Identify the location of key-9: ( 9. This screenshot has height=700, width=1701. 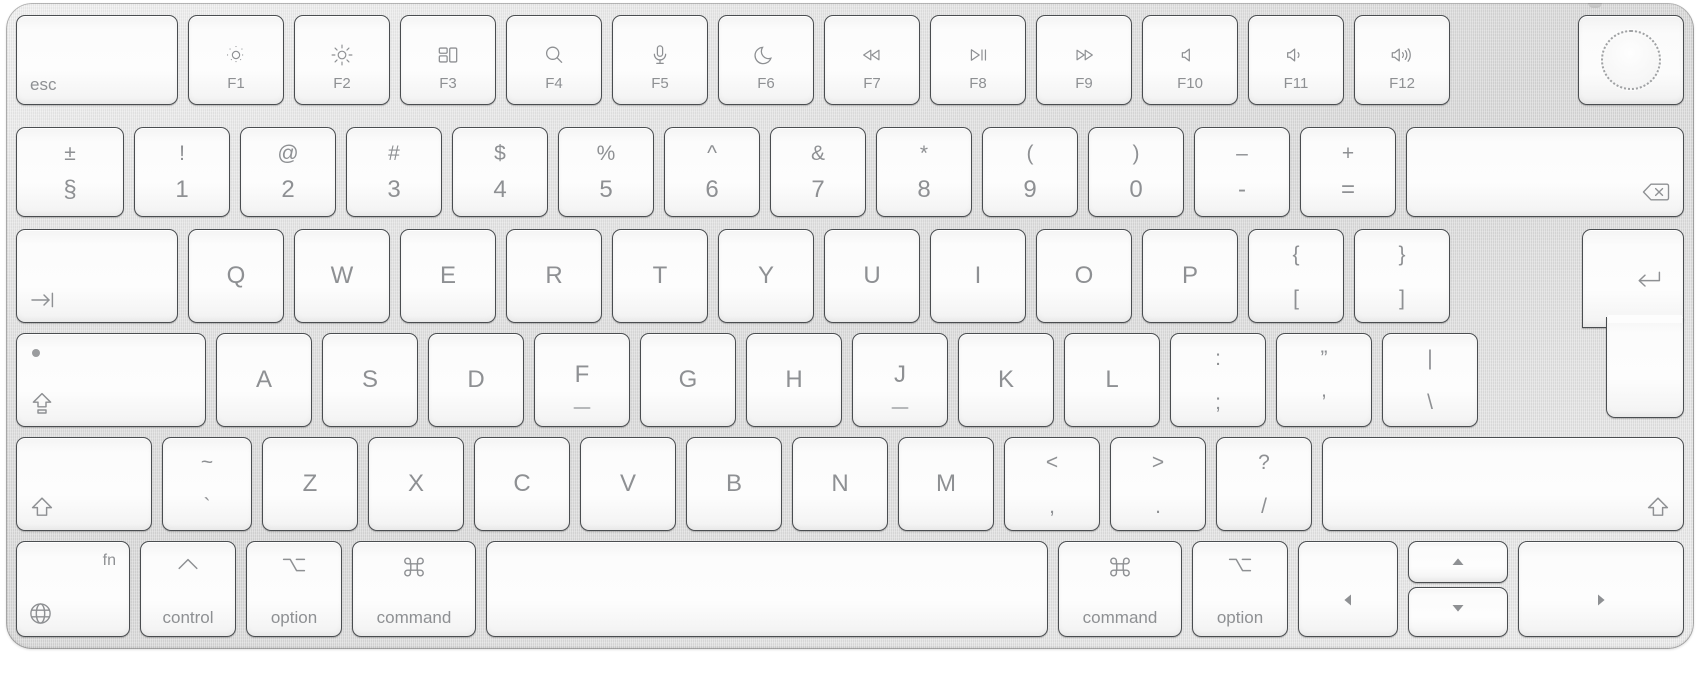
(1030, 172).